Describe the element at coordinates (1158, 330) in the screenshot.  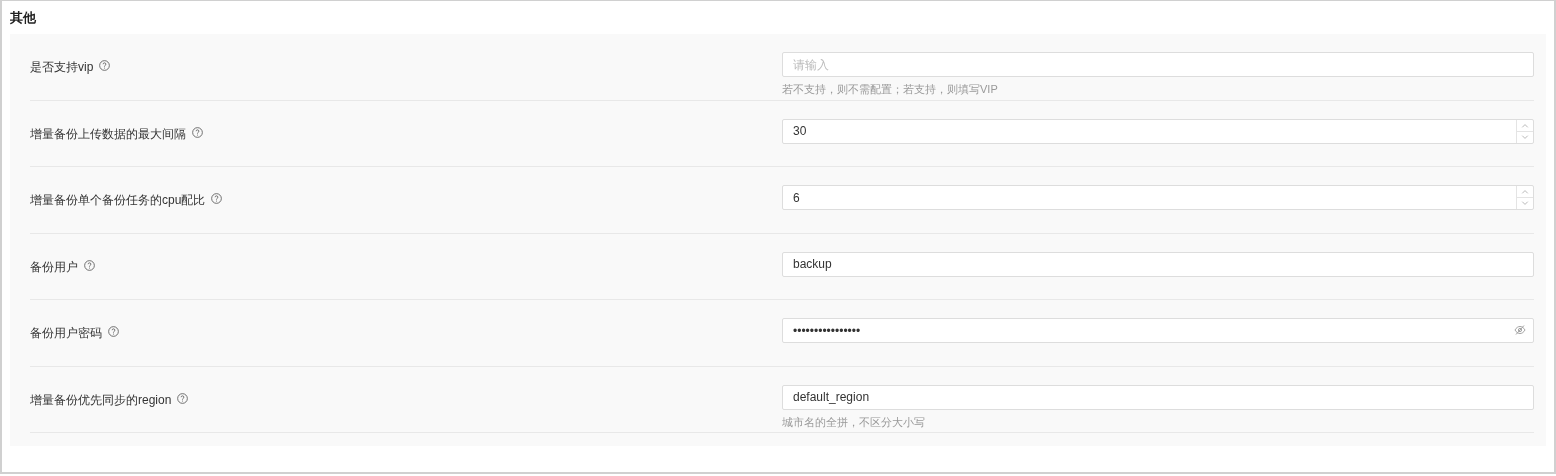
I see `input-field: ••••••••••••••••` at that location.